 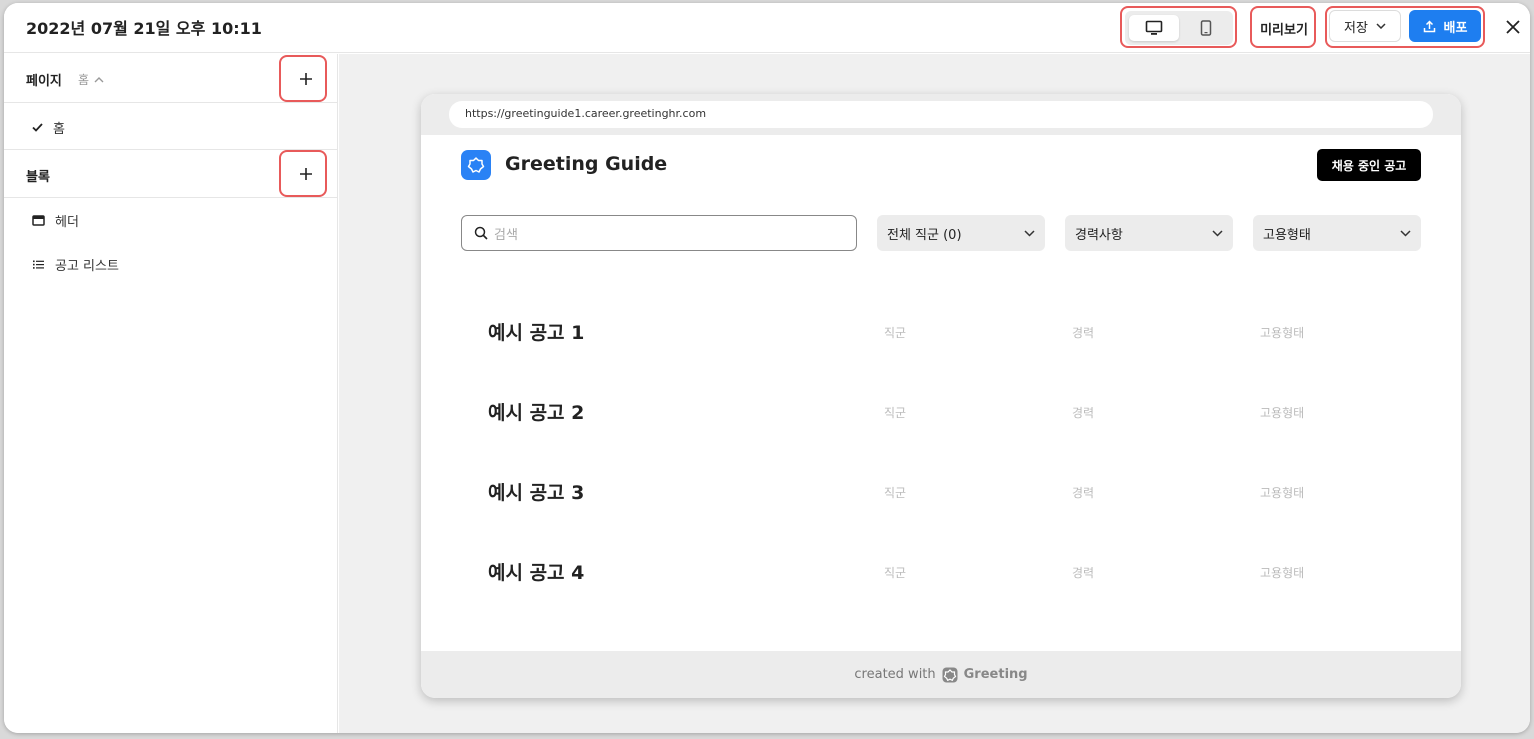 I want to click on block-item-header: 헤더, so click(x=55, y=220).